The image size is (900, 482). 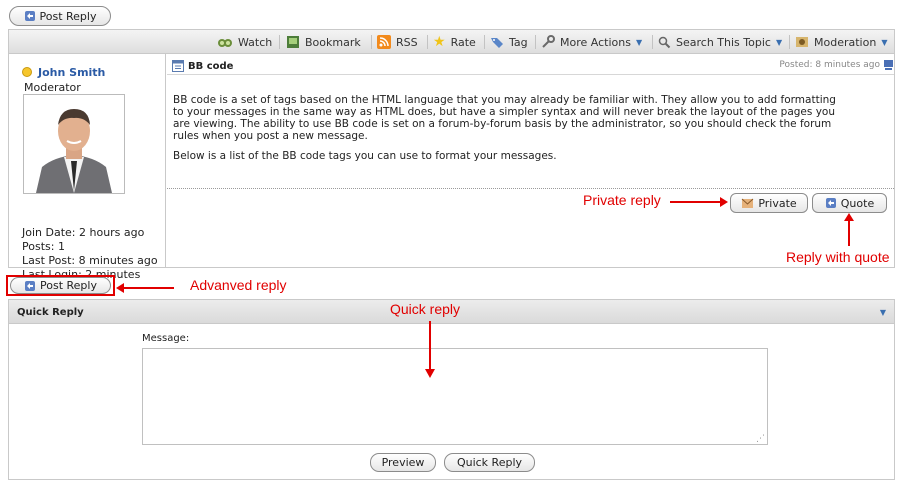 I want to click on rss-label: RSS, so click(x=407, y=42).